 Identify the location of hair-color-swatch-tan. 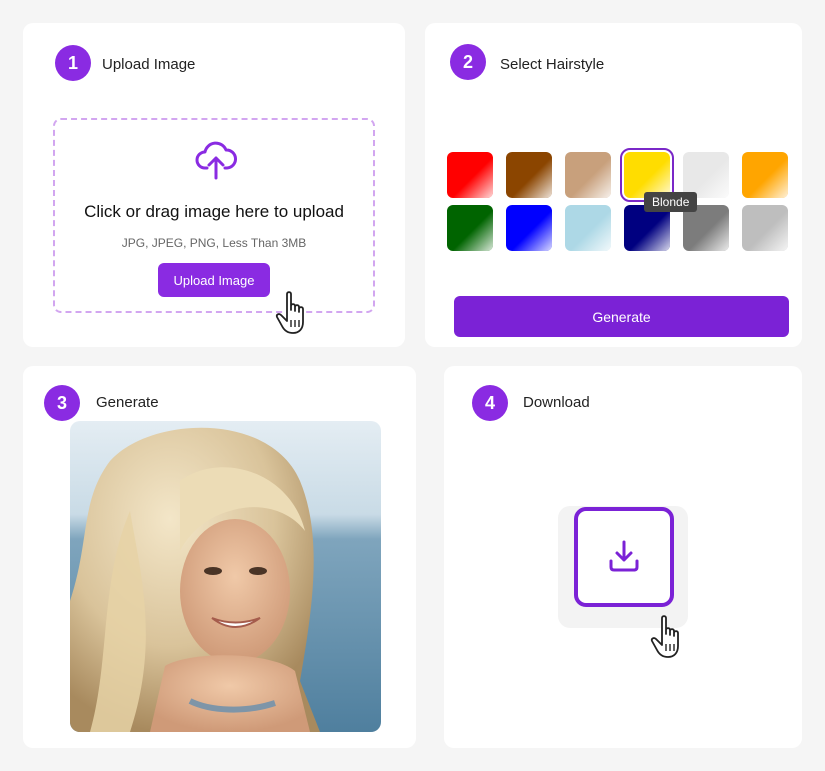
(588, 175).